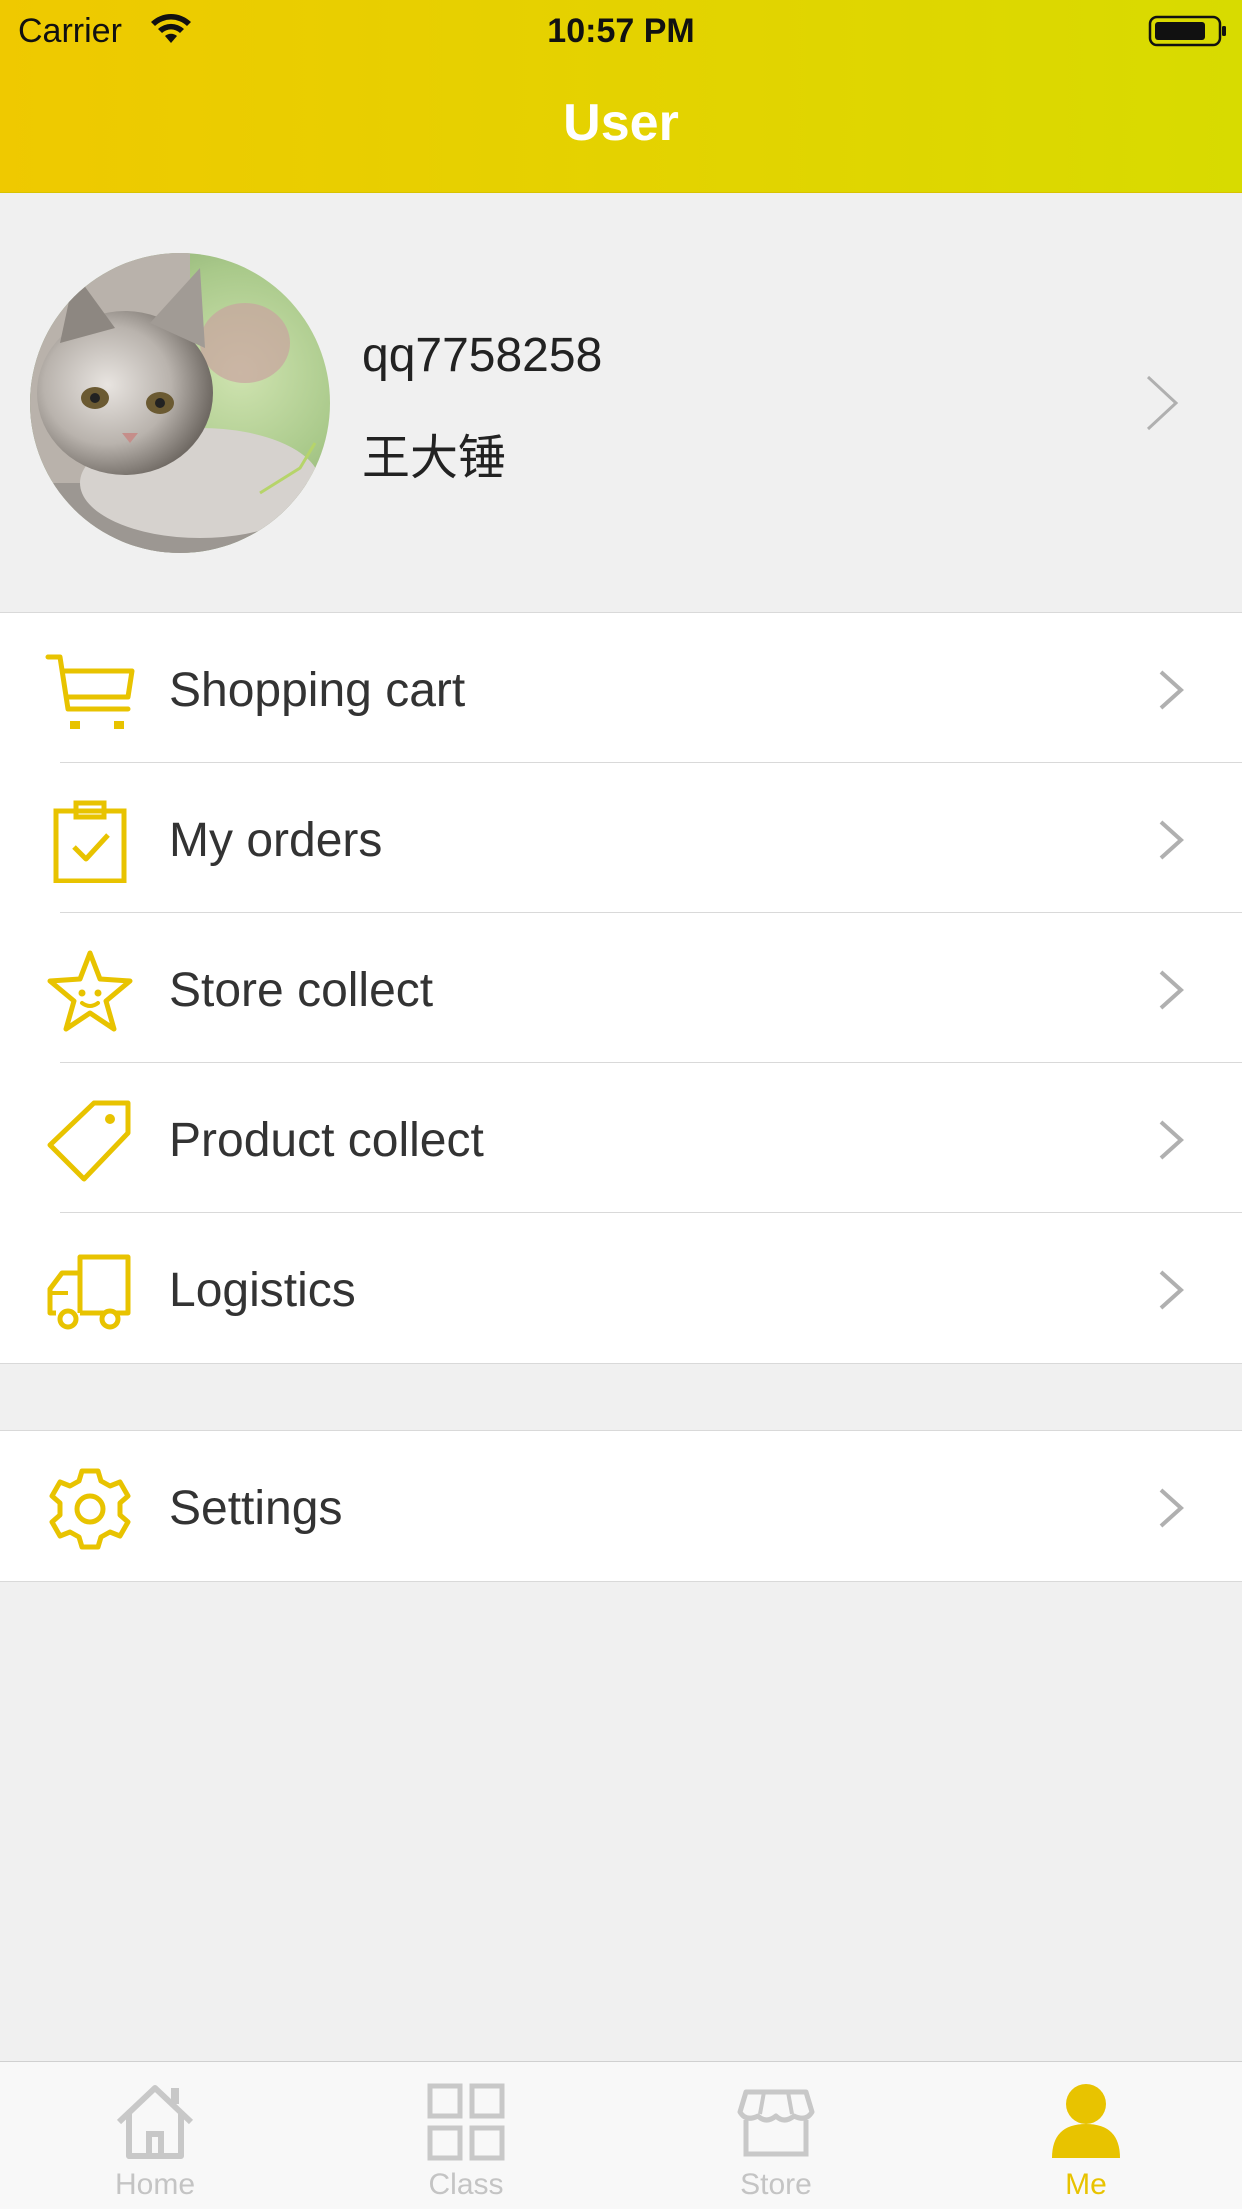  Describe the element at coordinates (621, 838) in the screenshot. I see `menu-item-my-orders: My orders` at that location.